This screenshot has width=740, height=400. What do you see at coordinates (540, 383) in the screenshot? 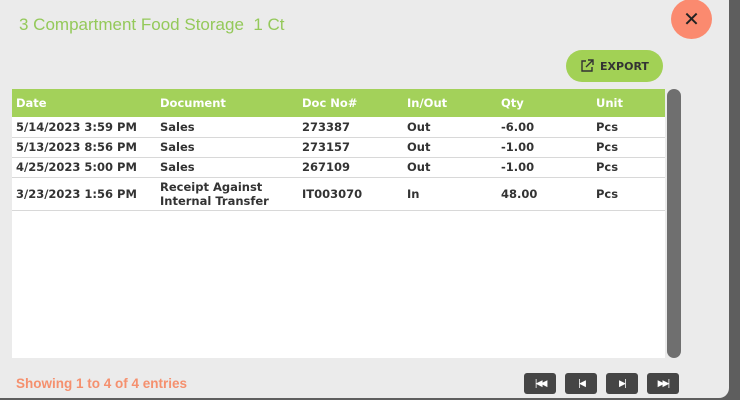
I see `first-page-button: |◀◀` at bounding box center [540, 383].